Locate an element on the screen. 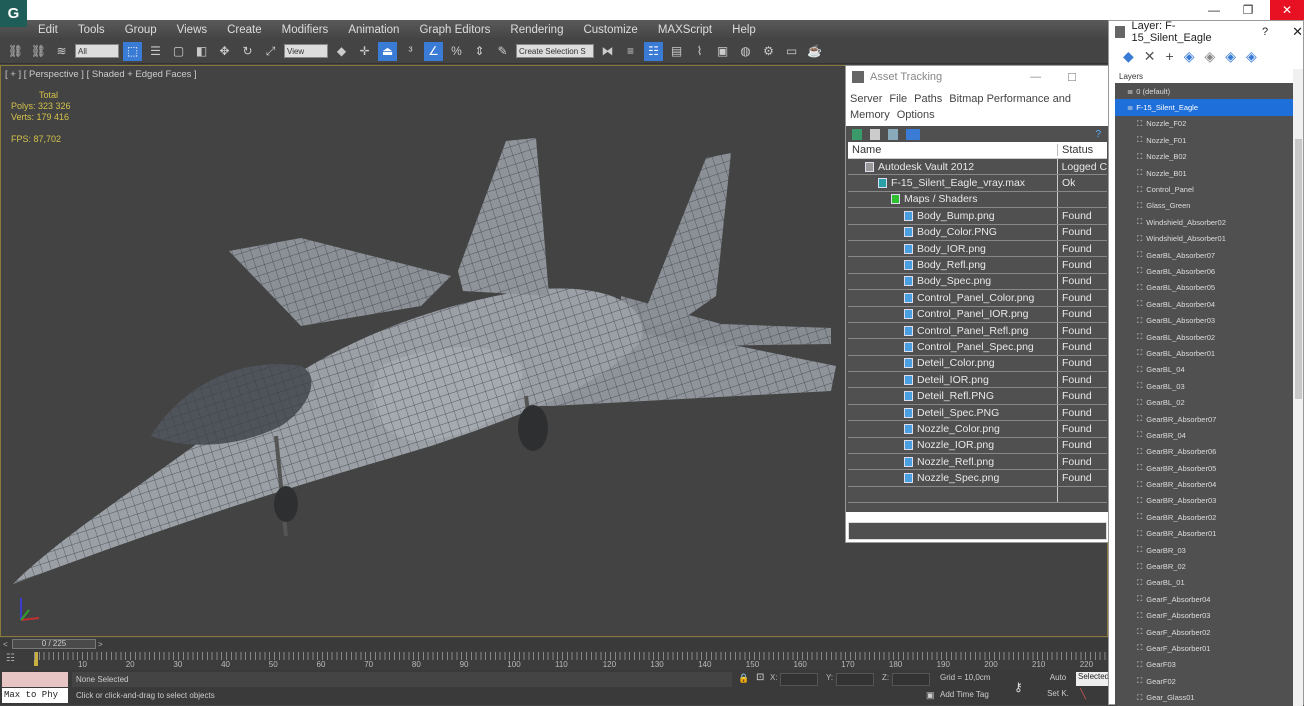 The image size is (1304, 706). asset-row: Deteil_Spec.PNG Found is located at coordinates (977, 413).